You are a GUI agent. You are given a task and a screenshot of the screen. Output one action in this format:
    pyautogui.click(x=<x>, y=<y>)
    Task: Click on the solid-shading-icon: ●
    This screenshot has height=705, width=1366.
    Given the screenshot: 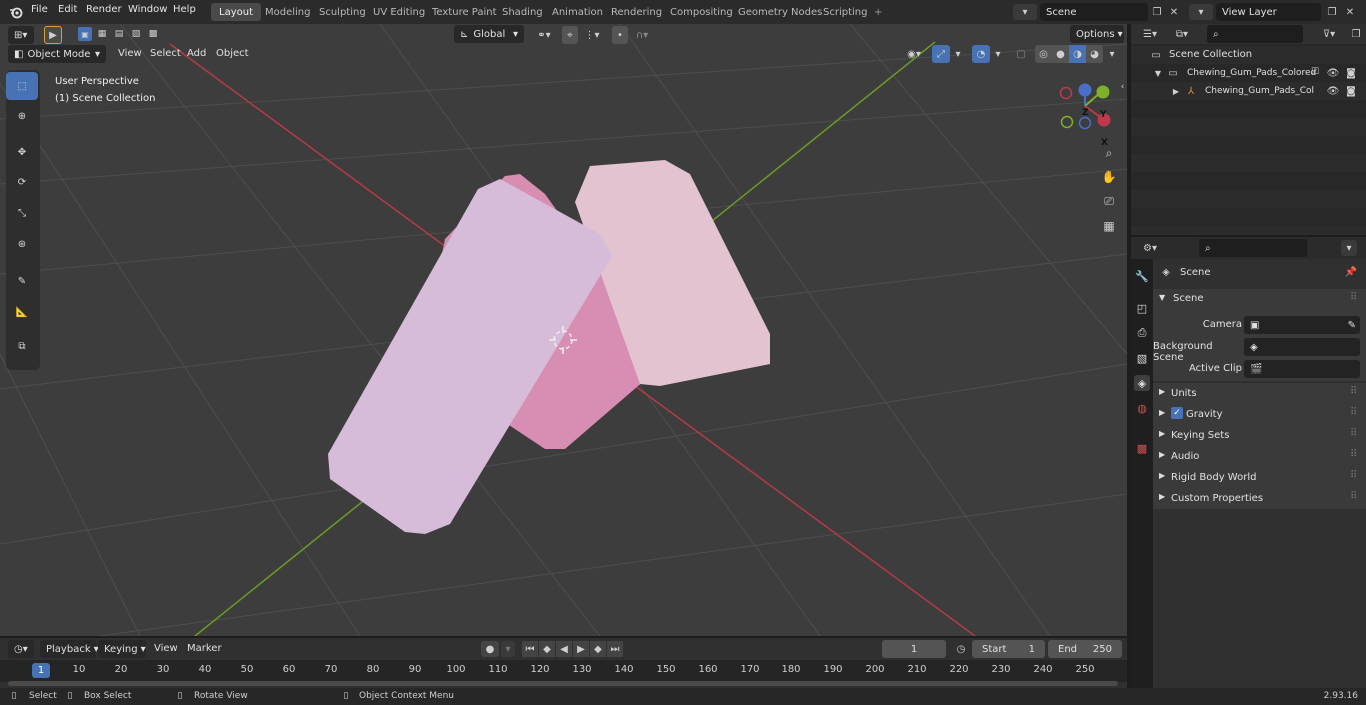 What is the action you would take?
    pyautogui.click(x=1060, y=54)
    